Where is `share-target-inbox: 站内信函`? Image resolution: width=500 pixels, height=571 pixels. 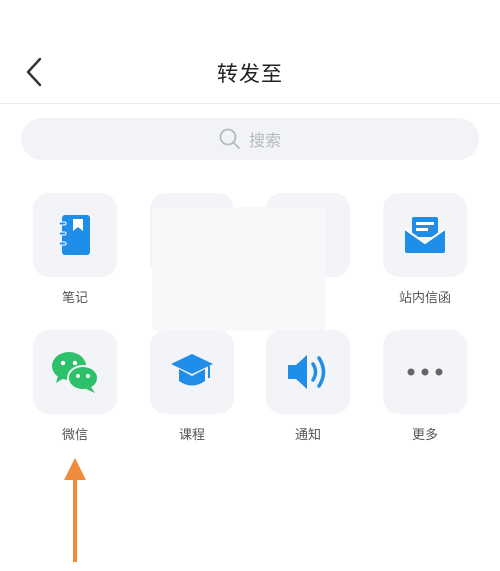
share-target-inbox: 站内信函 is located at coordinates (425, 249).